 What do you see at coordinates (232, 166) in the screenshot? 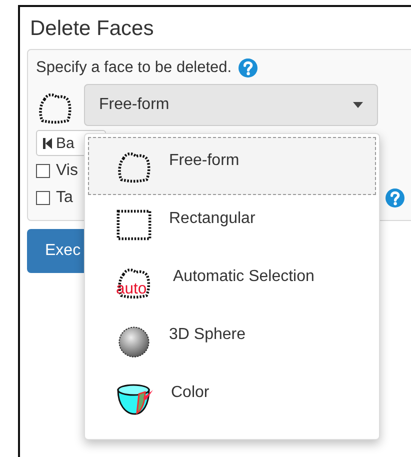
I see `dropdown-option: Free-form` at bounding box center [232, 166].